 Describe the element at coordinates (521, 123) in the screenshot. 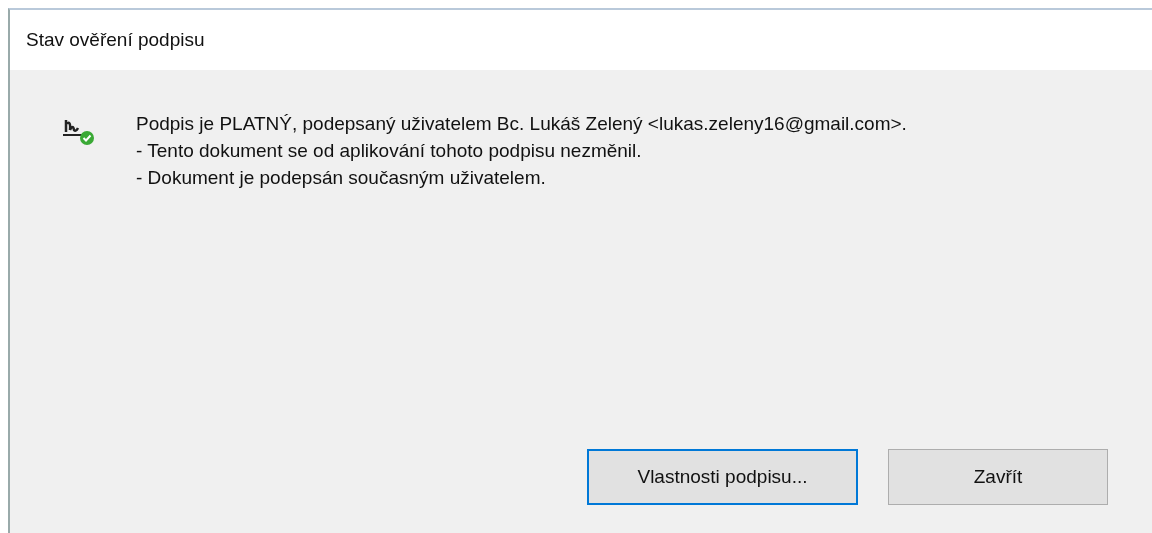

I see `message-text: Podpis je PLATNÝ, podepsaný uživatelem Bc. Lukáš Zelený <lukas.zeleny16@gmail.com>.` at that location.